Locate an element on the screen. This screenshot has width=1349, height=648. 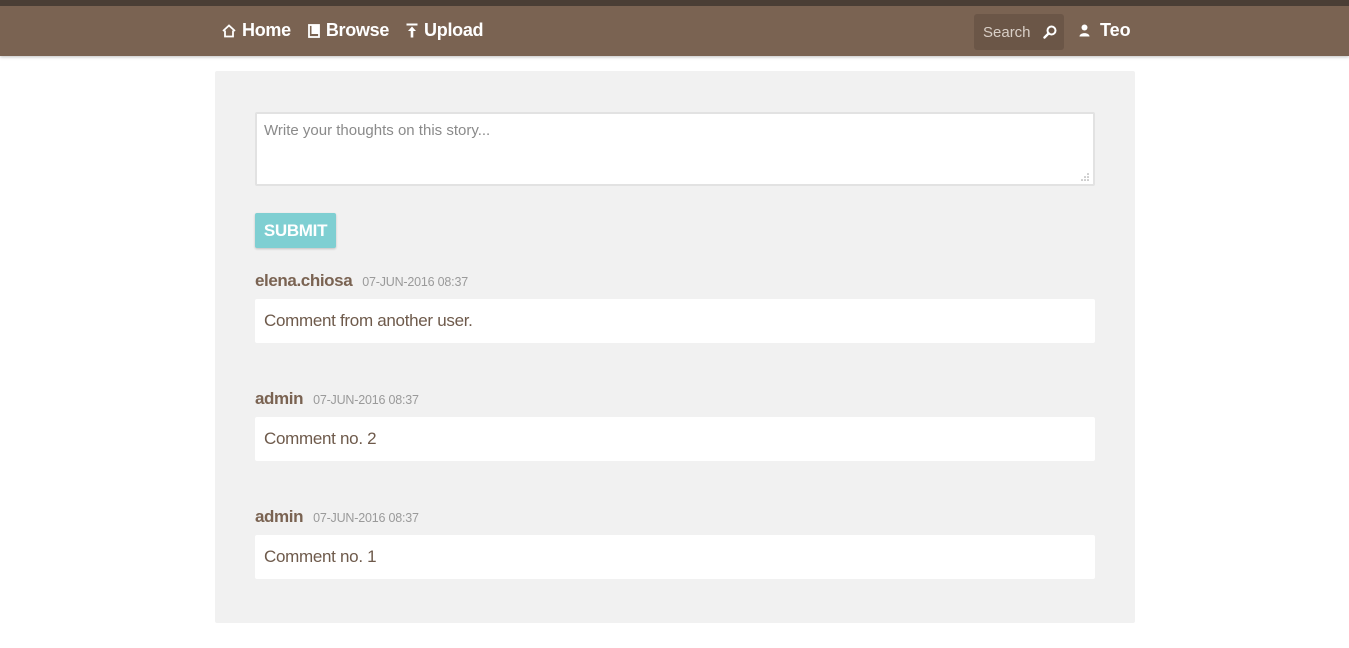
comment-item: admin 07-JUN-2016 08:37 Comment no. 1 is located at coordinates (675, 543).